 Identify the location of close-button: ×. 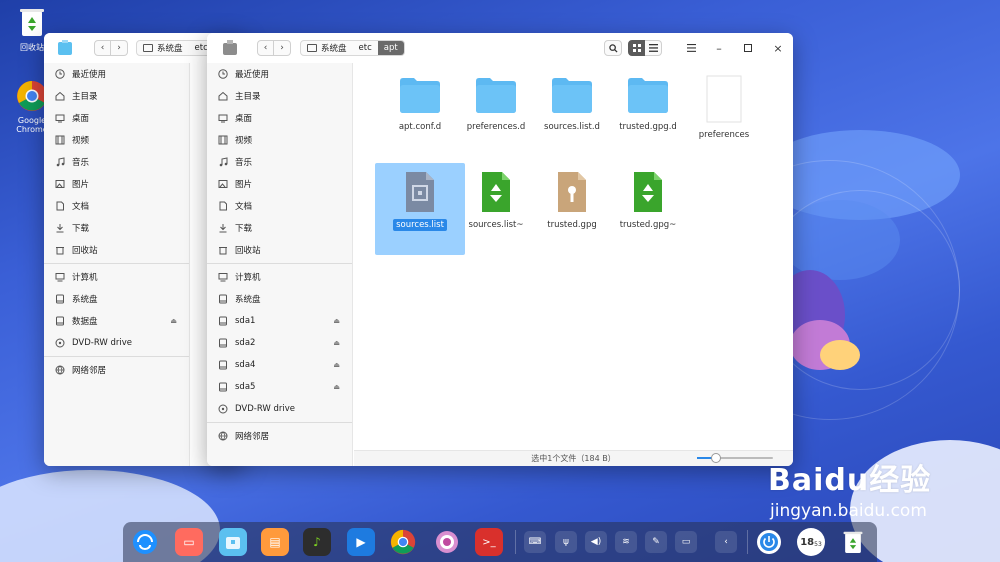
(778, 48).